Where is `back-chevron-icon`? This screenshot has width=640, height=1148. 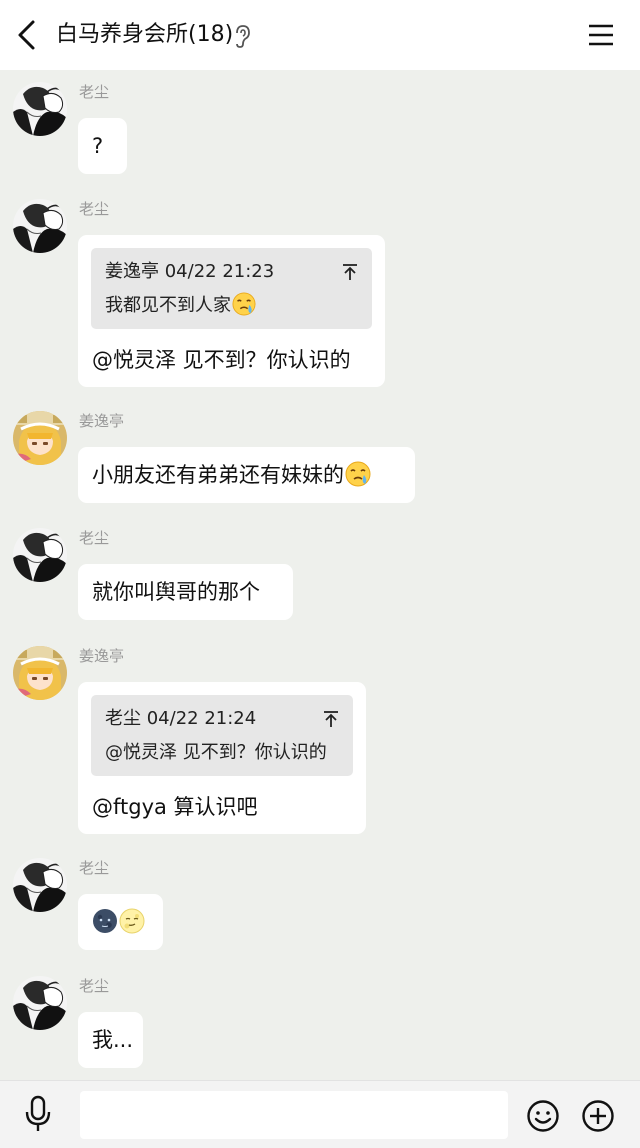
back-chevron-icon is located at coordinates (27, 35).